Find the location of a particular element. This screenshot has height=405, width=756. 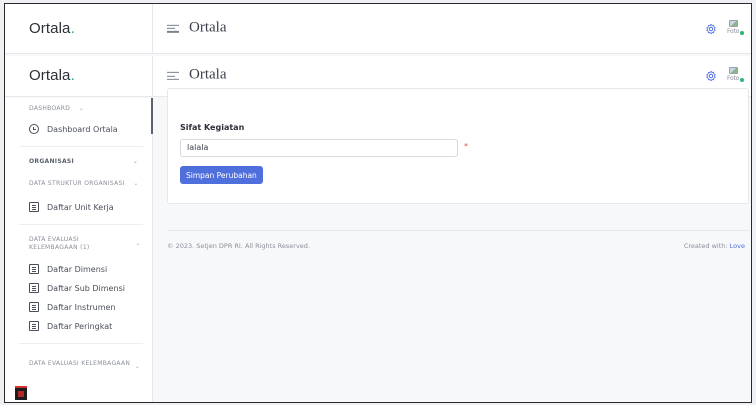

avatar-sticky: Foto is located at coordinates (735, 76).